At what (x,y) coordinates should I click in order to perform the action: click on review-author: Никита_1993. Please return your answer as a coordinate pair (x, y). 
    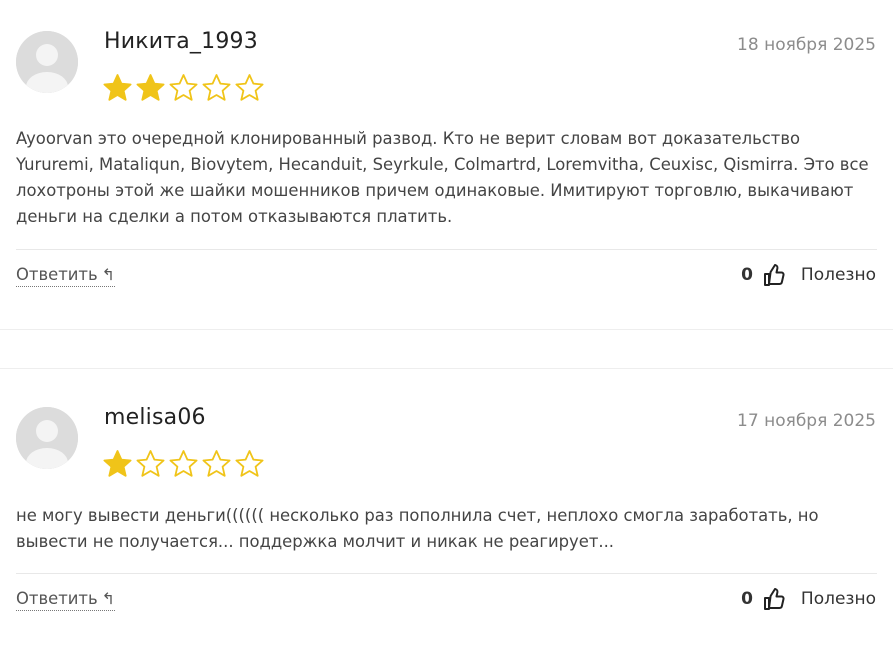
    Looking at the image, I should click on (181, 41).